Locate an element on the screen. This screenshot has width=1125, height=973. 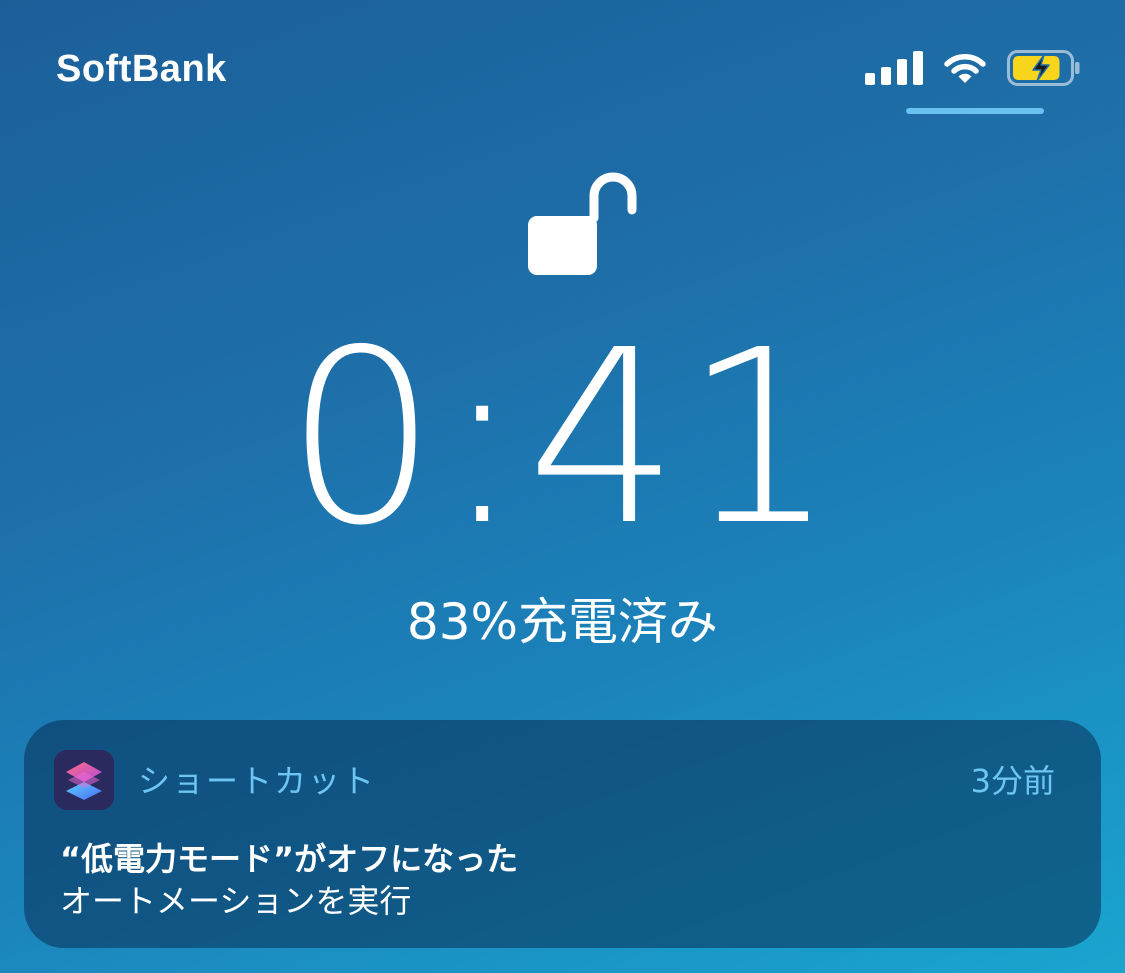
notification-title: “低電力モード”がオフになった is located at coordinates (289, 859).